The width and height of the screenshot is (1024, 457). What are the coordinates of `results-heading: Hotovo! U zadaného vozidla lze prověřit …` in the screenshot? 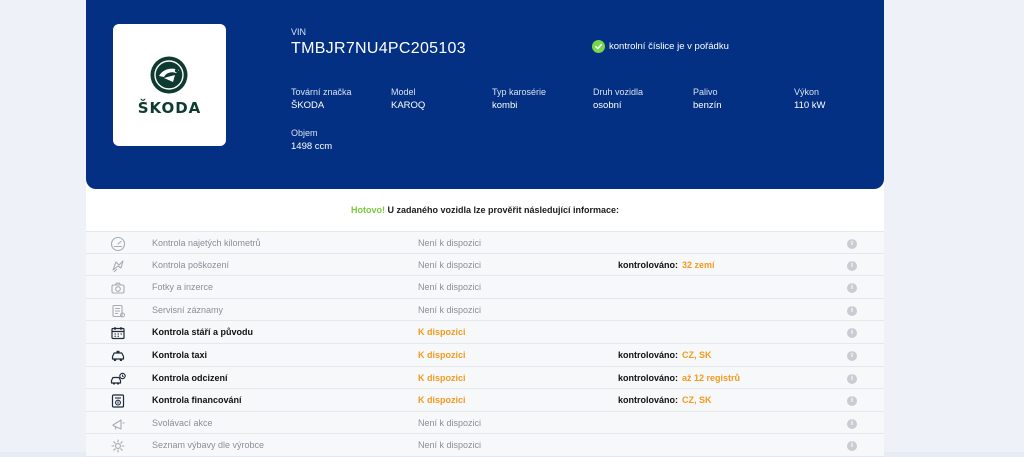 It's located at (485, 210).